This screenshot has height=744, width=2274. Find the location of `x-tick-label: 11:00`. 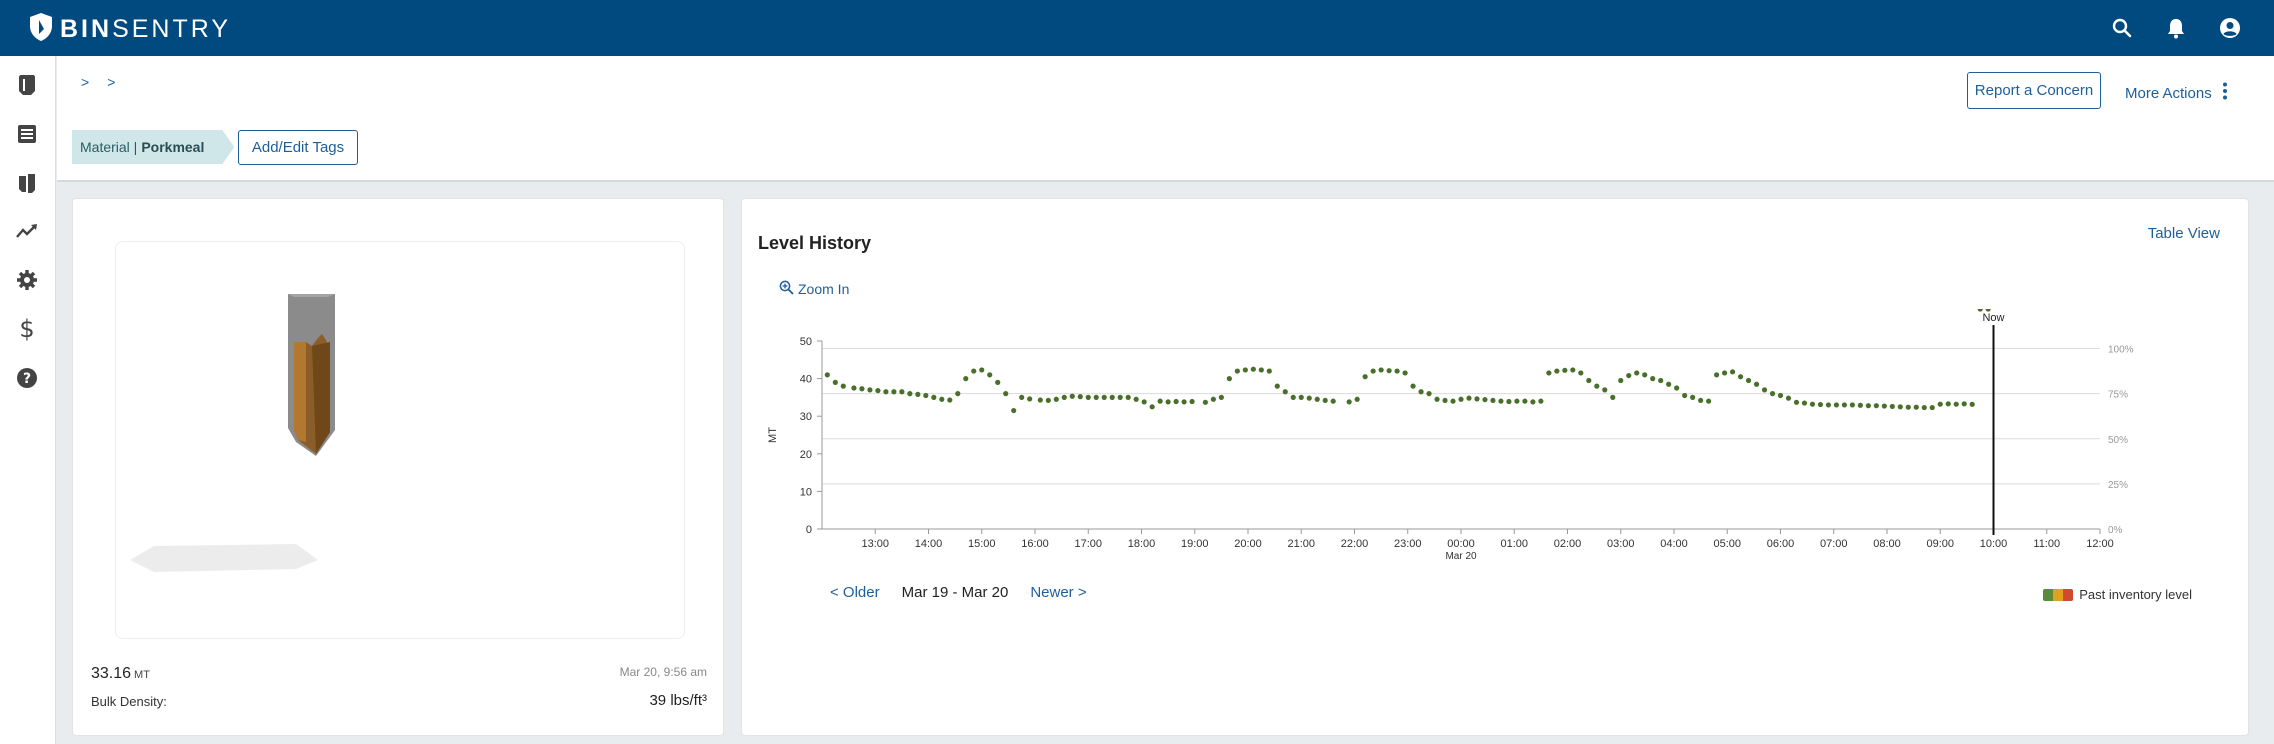

x-tick-label: 11:00 is located at coordinates (2046, 544).